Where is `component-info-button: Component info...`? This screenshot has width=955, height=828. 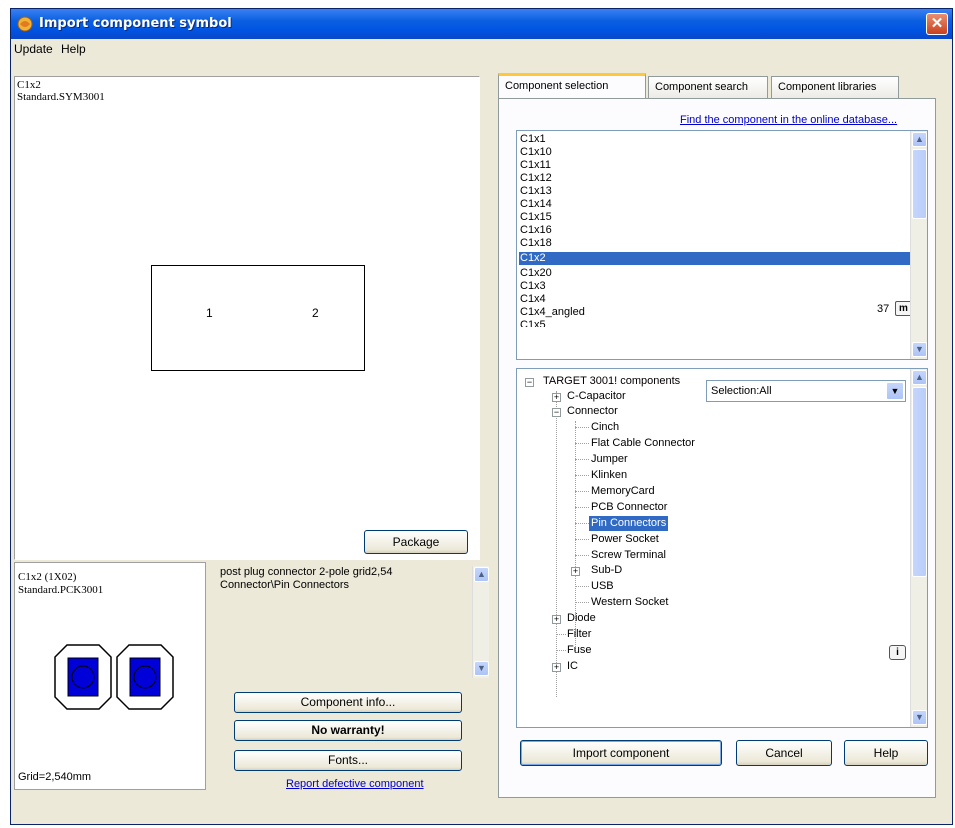 component-info-button: Component info... is located at coordinates (348, 702).